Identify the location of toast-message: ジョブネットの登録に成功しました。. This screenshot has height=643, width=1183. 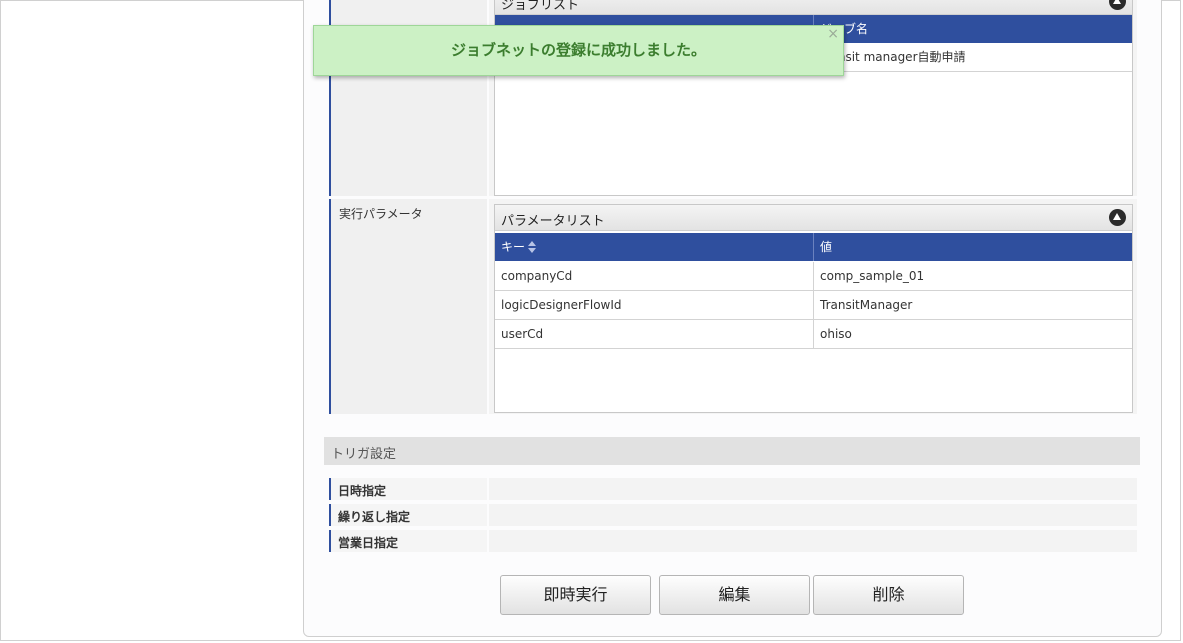
(578, 50).